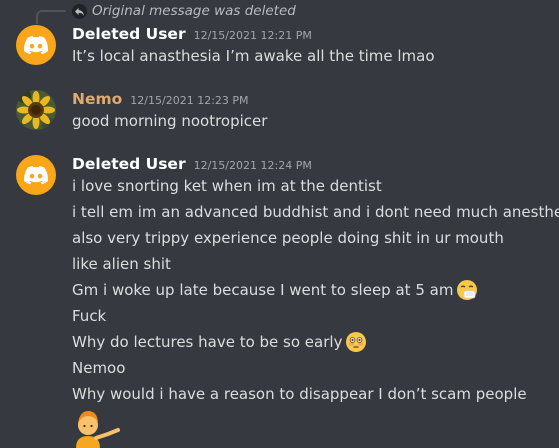 The height and width of the screenshot is (448, 559). What do you see at coordinates (97, 99) in the screenshot?
I see `username: Nemo` at bounding box center [97, 99].